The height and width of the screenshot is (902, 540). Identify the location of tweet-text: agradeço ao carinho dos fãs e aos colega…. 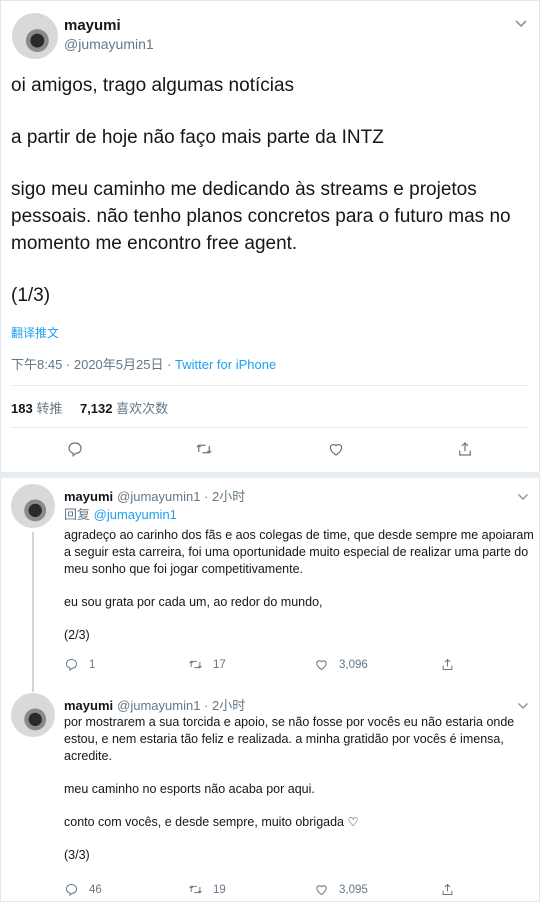
(299, 593).